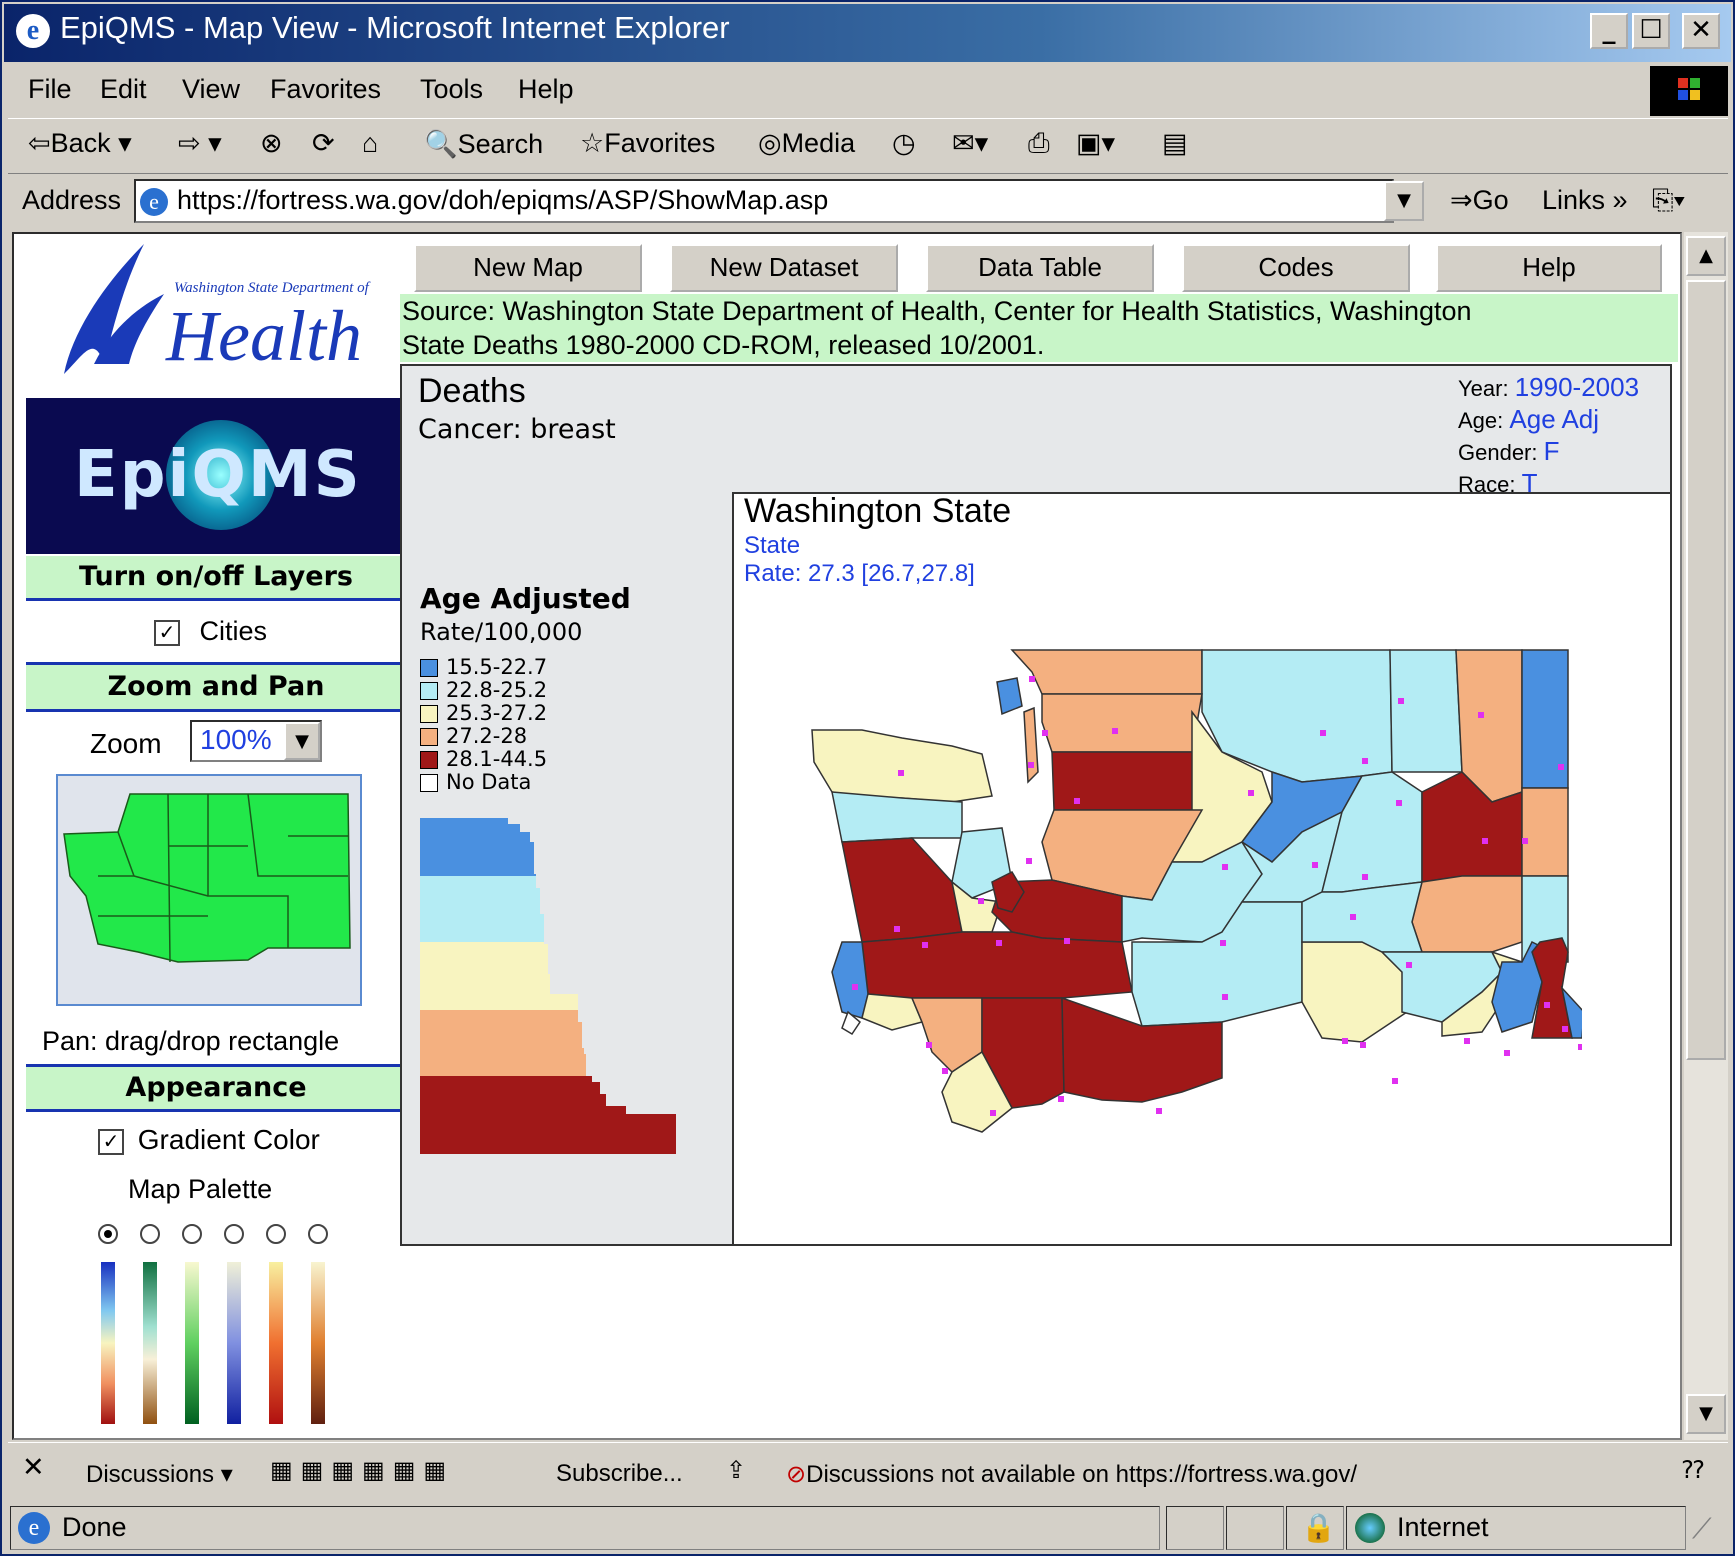 The image size is (1735, 1556). What do you see at coordinates (302, 741) in the screenshot?
I see `zoom-dropdown-icon: ▼` at bounding box center [302, 741].